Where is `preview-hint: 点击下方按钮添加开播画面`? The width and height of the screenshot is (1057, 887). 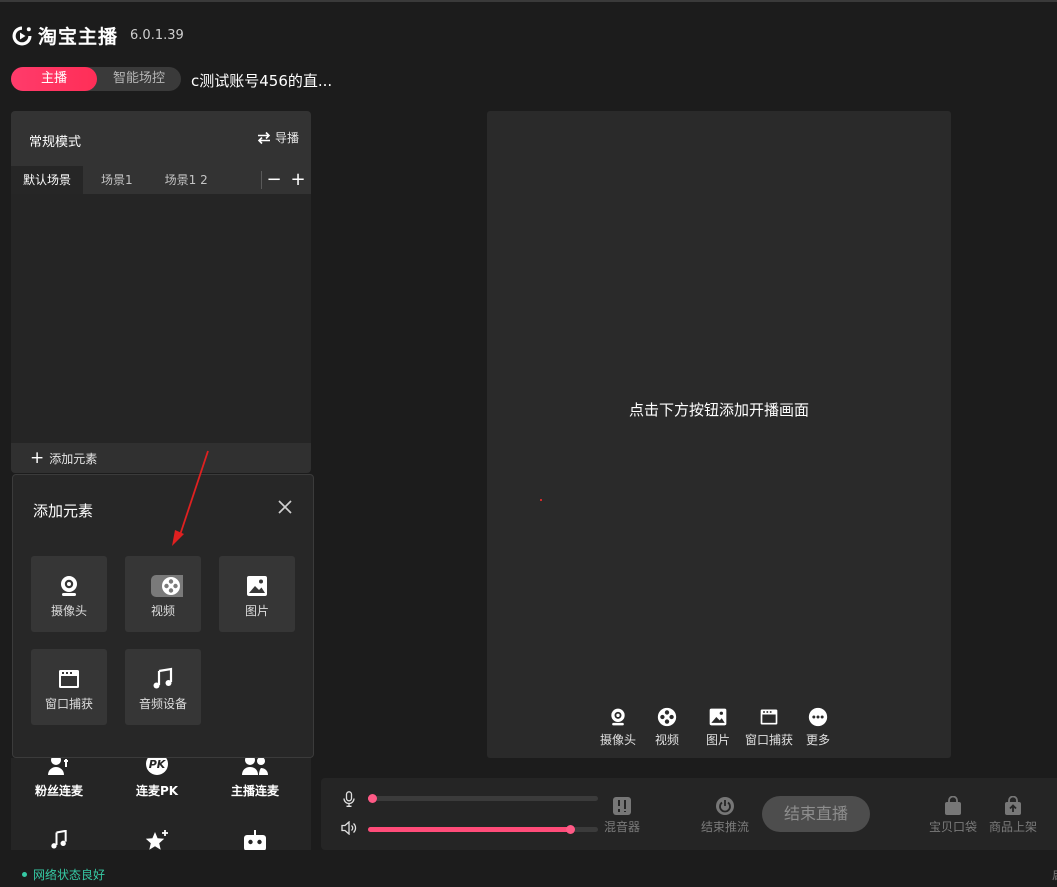
preview-hint: 点击下方按钮添加开播画面 is located at coordinates (718, 410).